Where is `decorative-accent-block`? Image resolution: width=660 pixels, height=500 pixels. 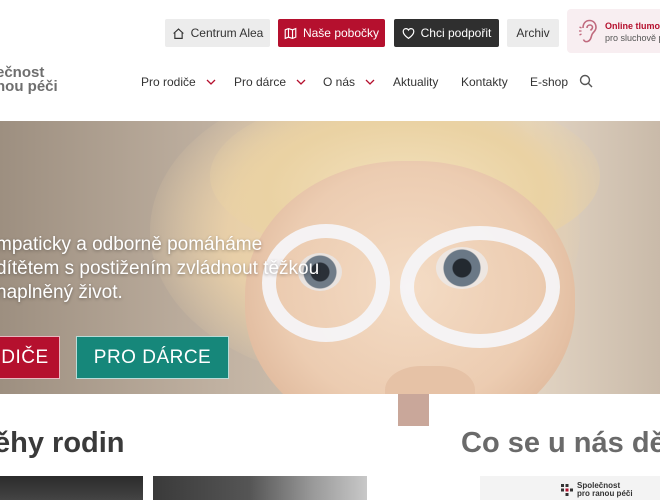 decorative-accent-block is located at coordinates (413, 410).